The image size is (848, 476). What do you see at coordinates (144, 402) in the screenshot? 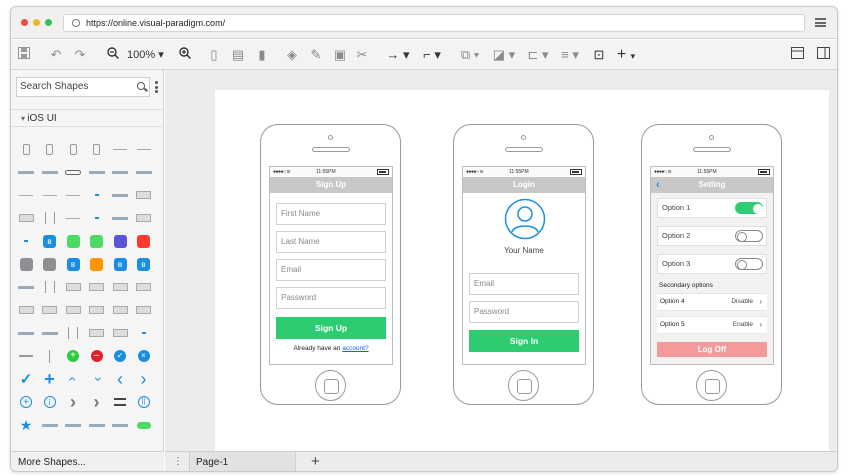
I see `pause-icon: ||` at bounding box center [144, 402].